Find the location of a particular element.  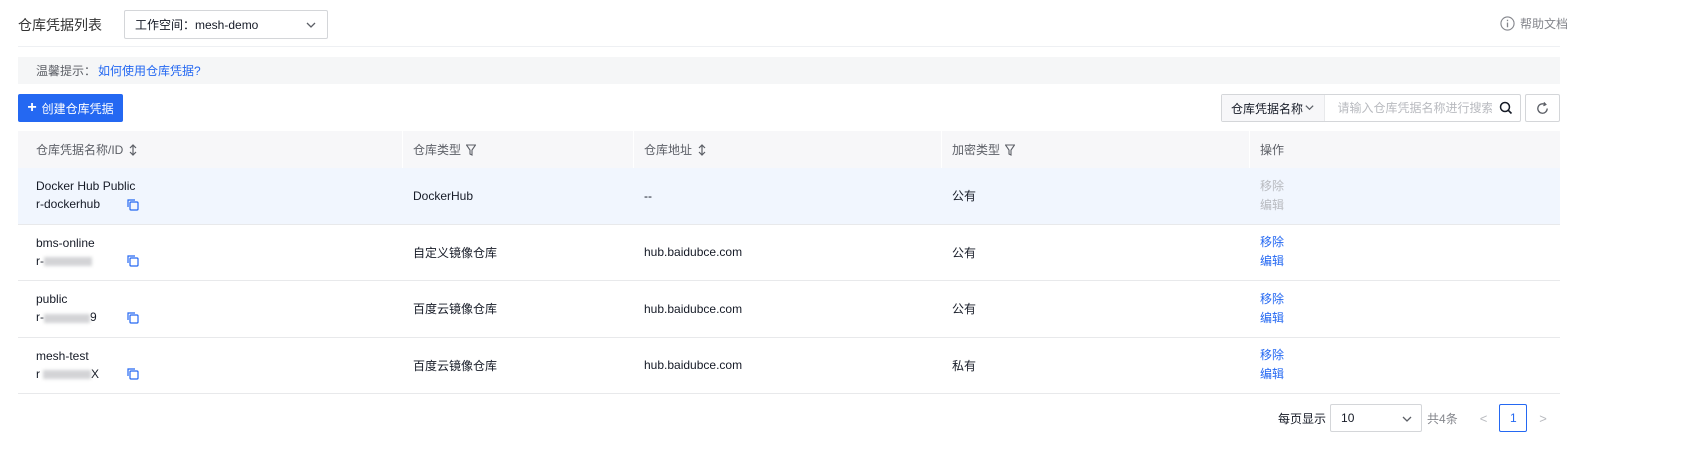

column-header-actions: 操作 is located at coordinates (1405, 149).